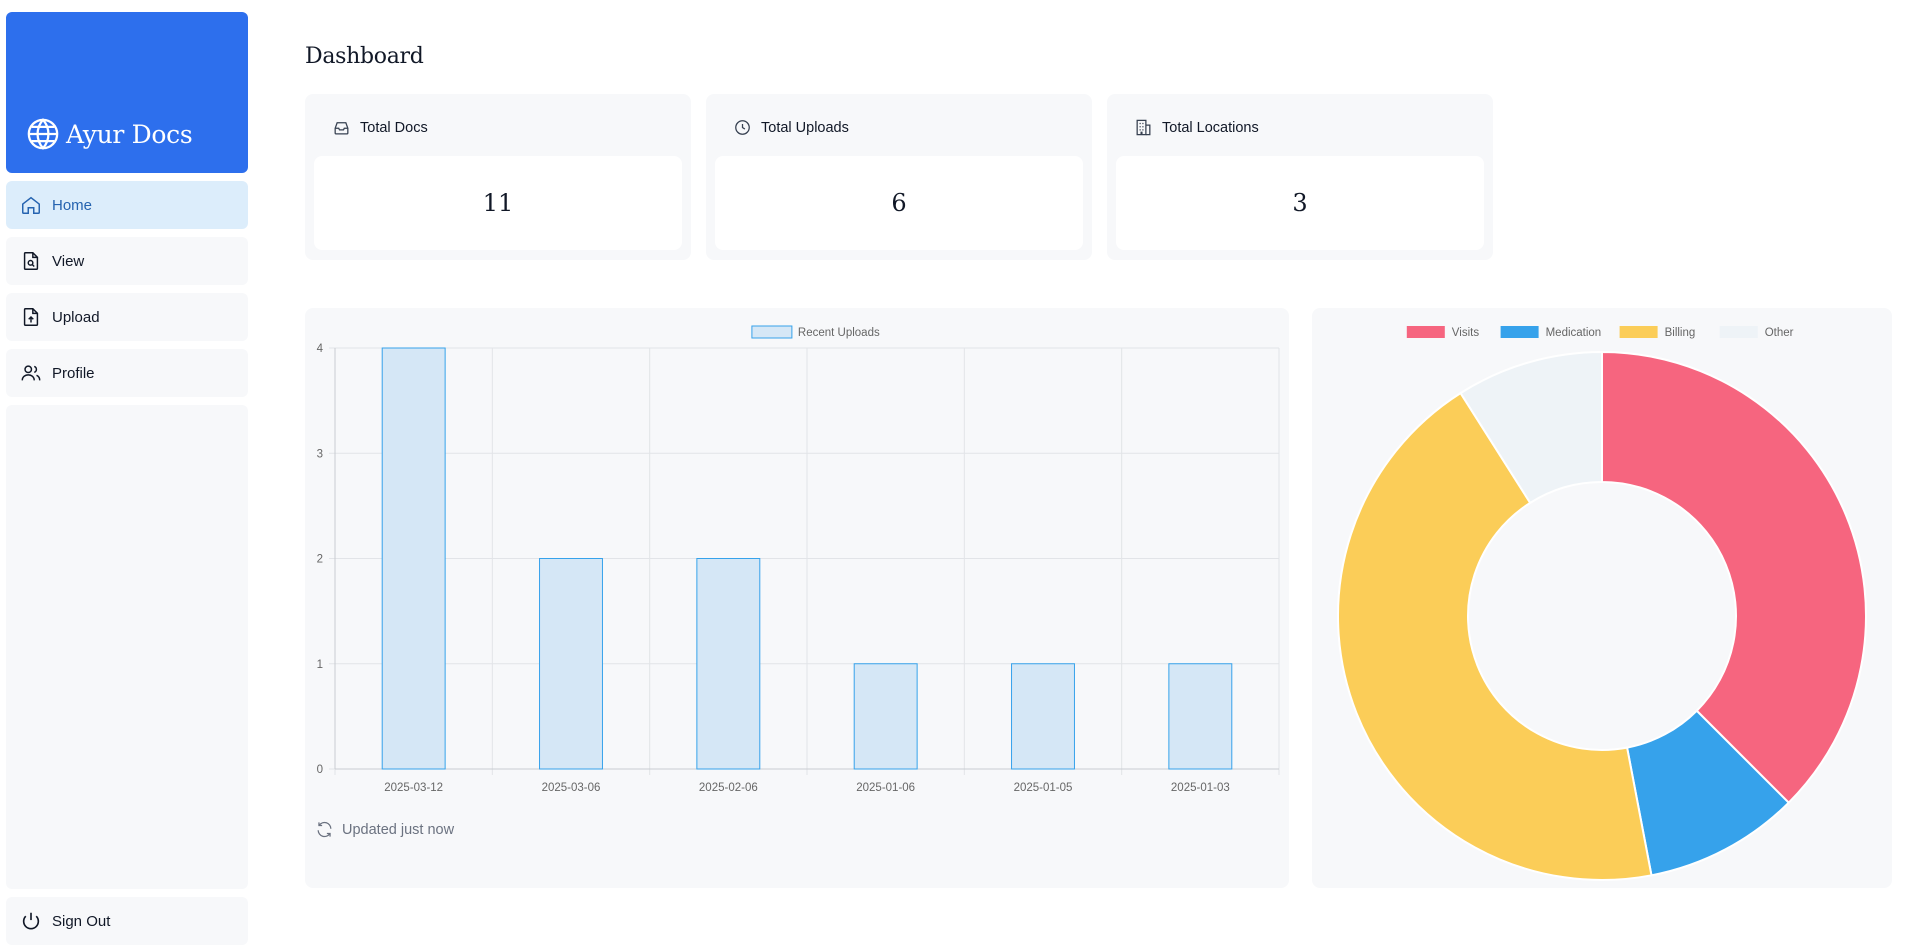 The width and height of the screenshot is (1914, 952). Describe the element at coordinates (68, 261) in the screenshot. I see `sidebar-item-label: View` at that location.